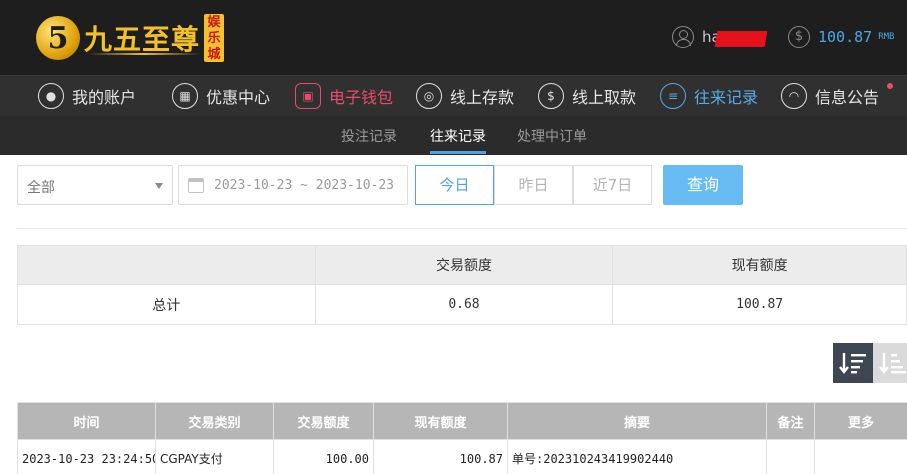  I want to click on coin-icon: $, so click(799, 37).